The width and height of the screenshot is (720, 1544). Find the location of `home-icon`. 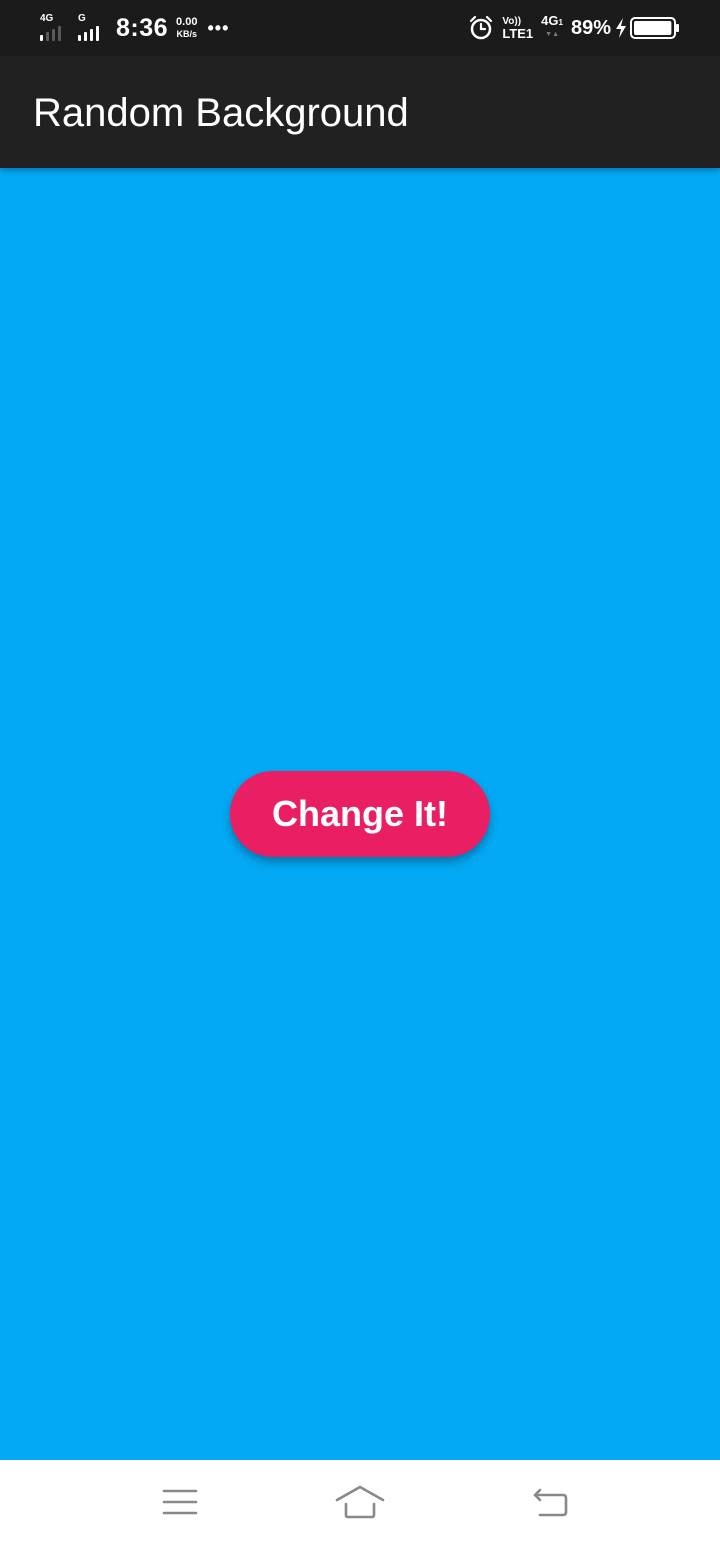

home-icon is located at coordinates (360, 1502).